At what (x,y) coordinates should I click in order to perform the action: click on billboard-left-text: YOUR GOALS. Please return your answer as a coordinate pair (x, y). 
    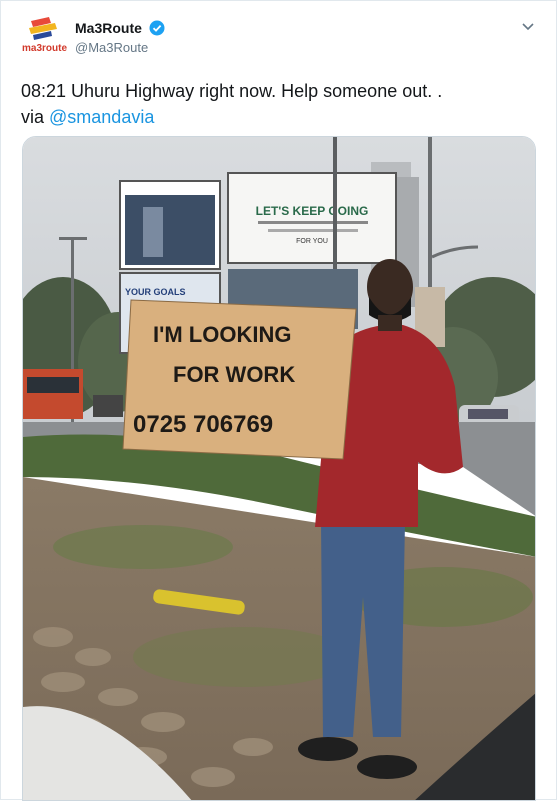
    Looking at the image, I should click on (155, 292).